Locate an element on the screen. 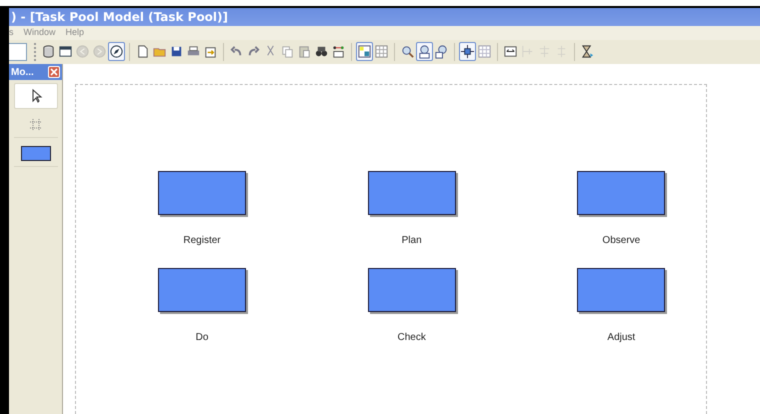 The image size is (760, 414). task-label: Observe is located at coordinates (621, 241).